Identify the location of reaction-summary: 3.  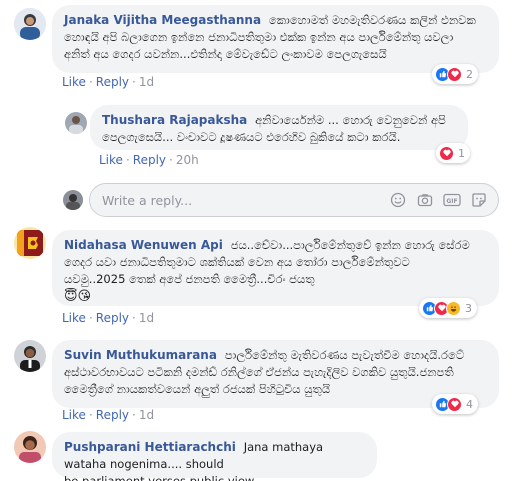
(448, 308).